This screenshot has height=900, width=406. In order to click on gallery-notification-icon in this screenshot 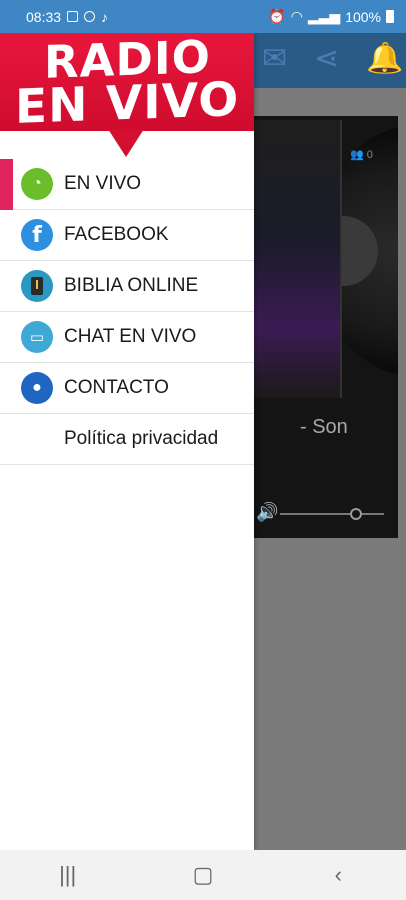, I will do `click(73, 16)`.